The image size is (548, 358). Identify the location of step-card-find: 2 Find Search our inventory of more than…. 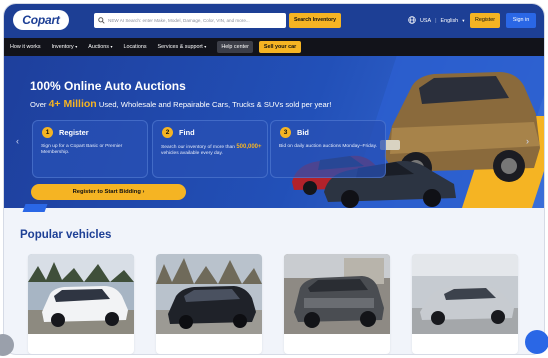
(210, 149).